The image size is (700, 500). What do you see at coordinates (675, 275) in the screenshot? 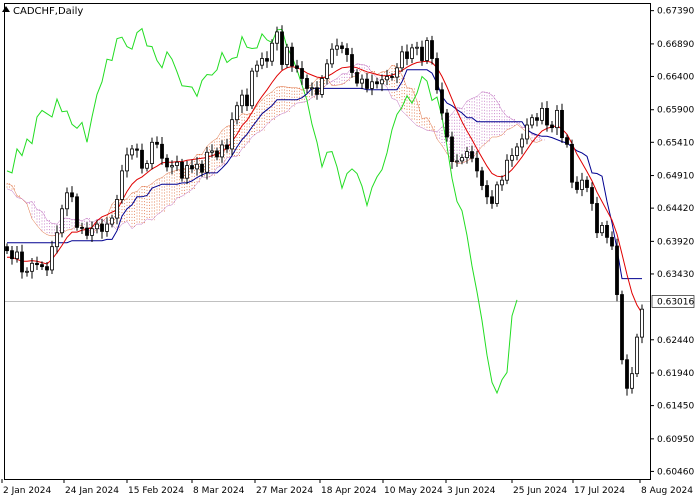
I see `y-tick-label: 0.63430` at bounding box center [675, 275].